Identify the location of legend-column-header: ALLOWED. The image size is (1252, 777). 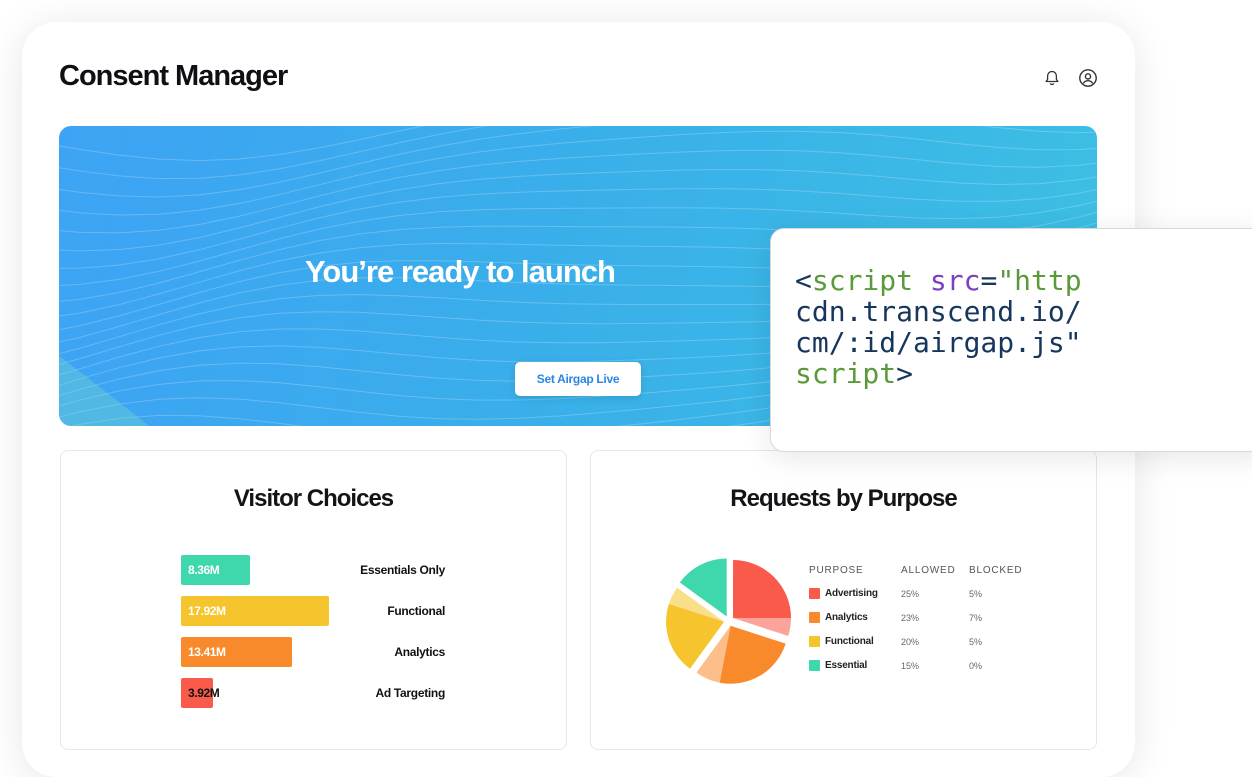
(928, 570).